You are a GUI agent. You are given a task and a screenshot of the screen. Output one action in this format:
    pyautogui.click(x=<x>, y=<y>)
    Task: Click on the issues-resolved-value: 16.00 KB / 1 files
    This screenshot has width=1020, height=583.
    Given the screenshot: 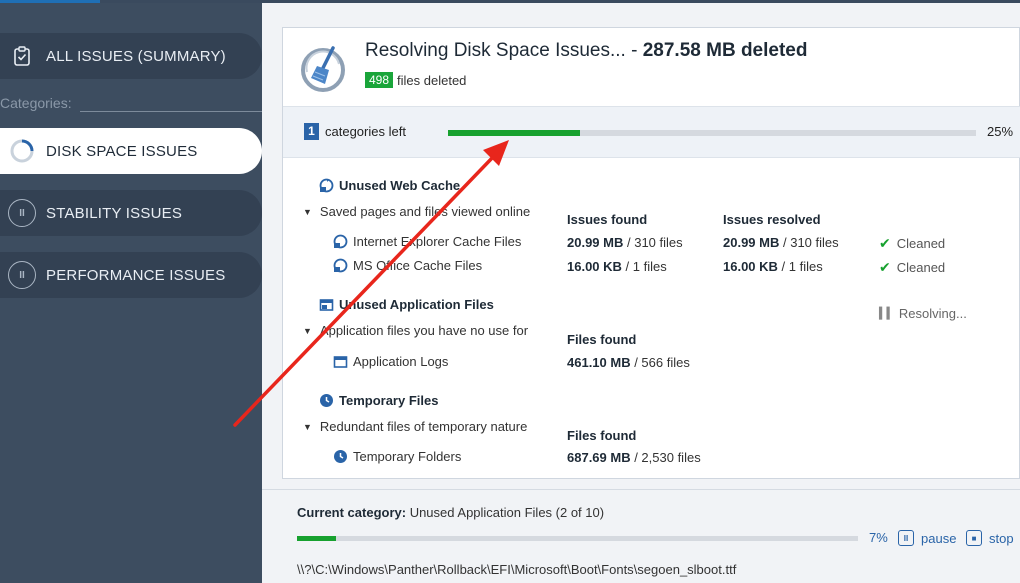 What is the action you would take?
    pyautogui.click(x=773, y=266)
    